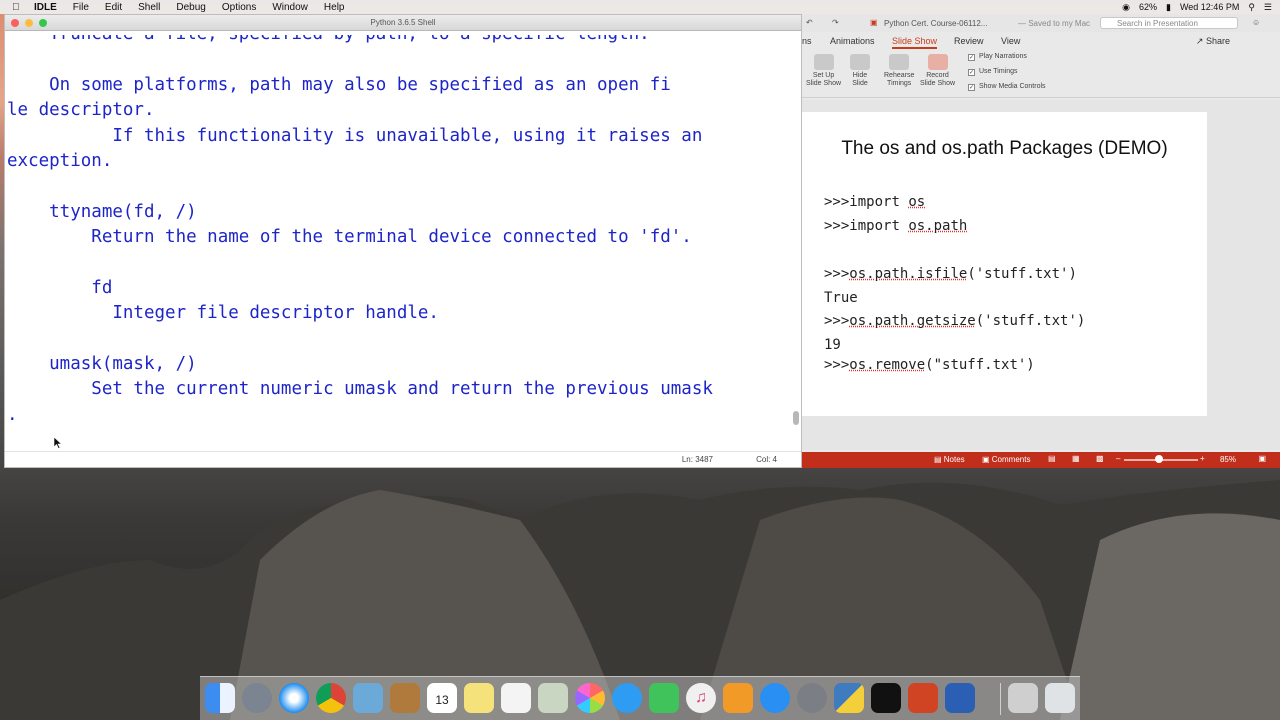 This screenshot has height=720, width=1280. What do you see at coordinates (807, 41) in the screenshot?
I see `tab-transitions: ns` at bounding box center [807, 41].